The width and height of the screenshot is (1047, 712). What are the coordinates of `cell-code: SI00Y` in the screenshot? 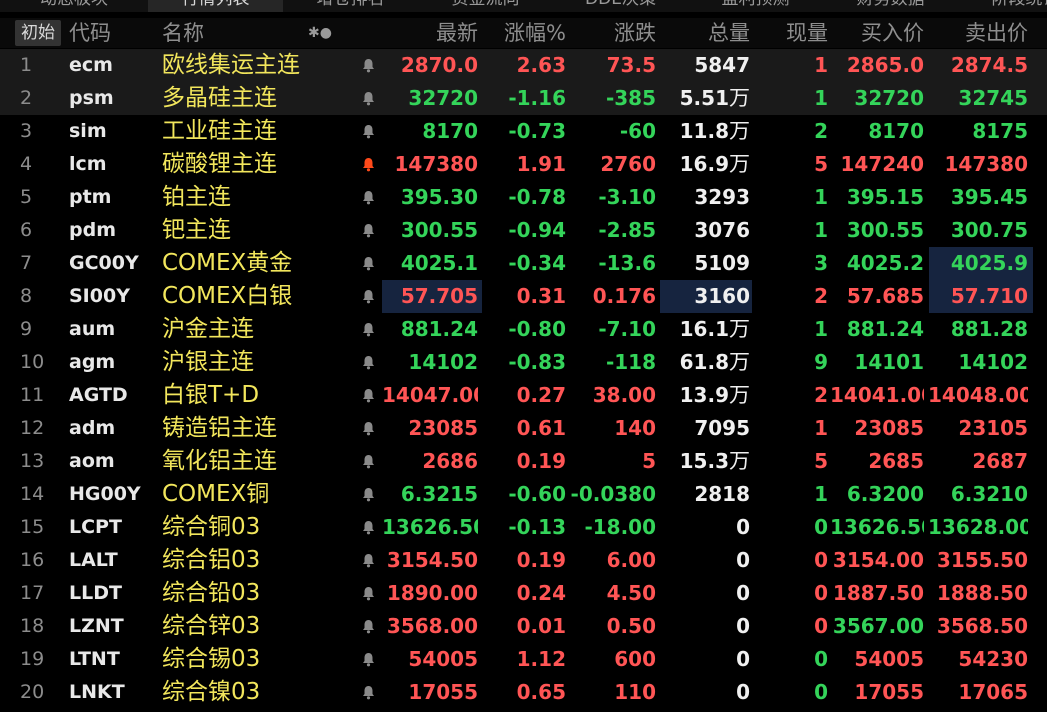 It's located at (114, 296).